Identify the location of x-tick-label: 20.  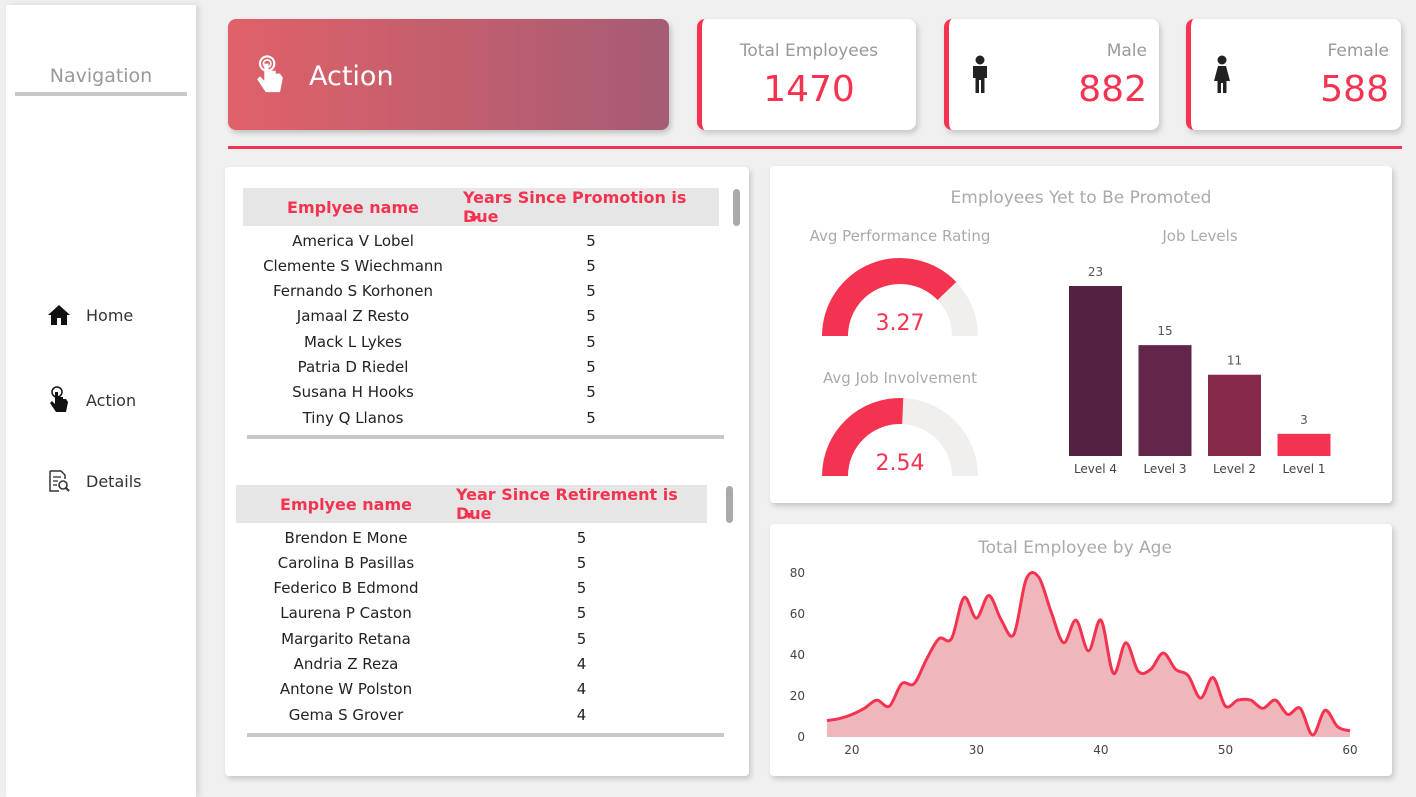
(851, 750).